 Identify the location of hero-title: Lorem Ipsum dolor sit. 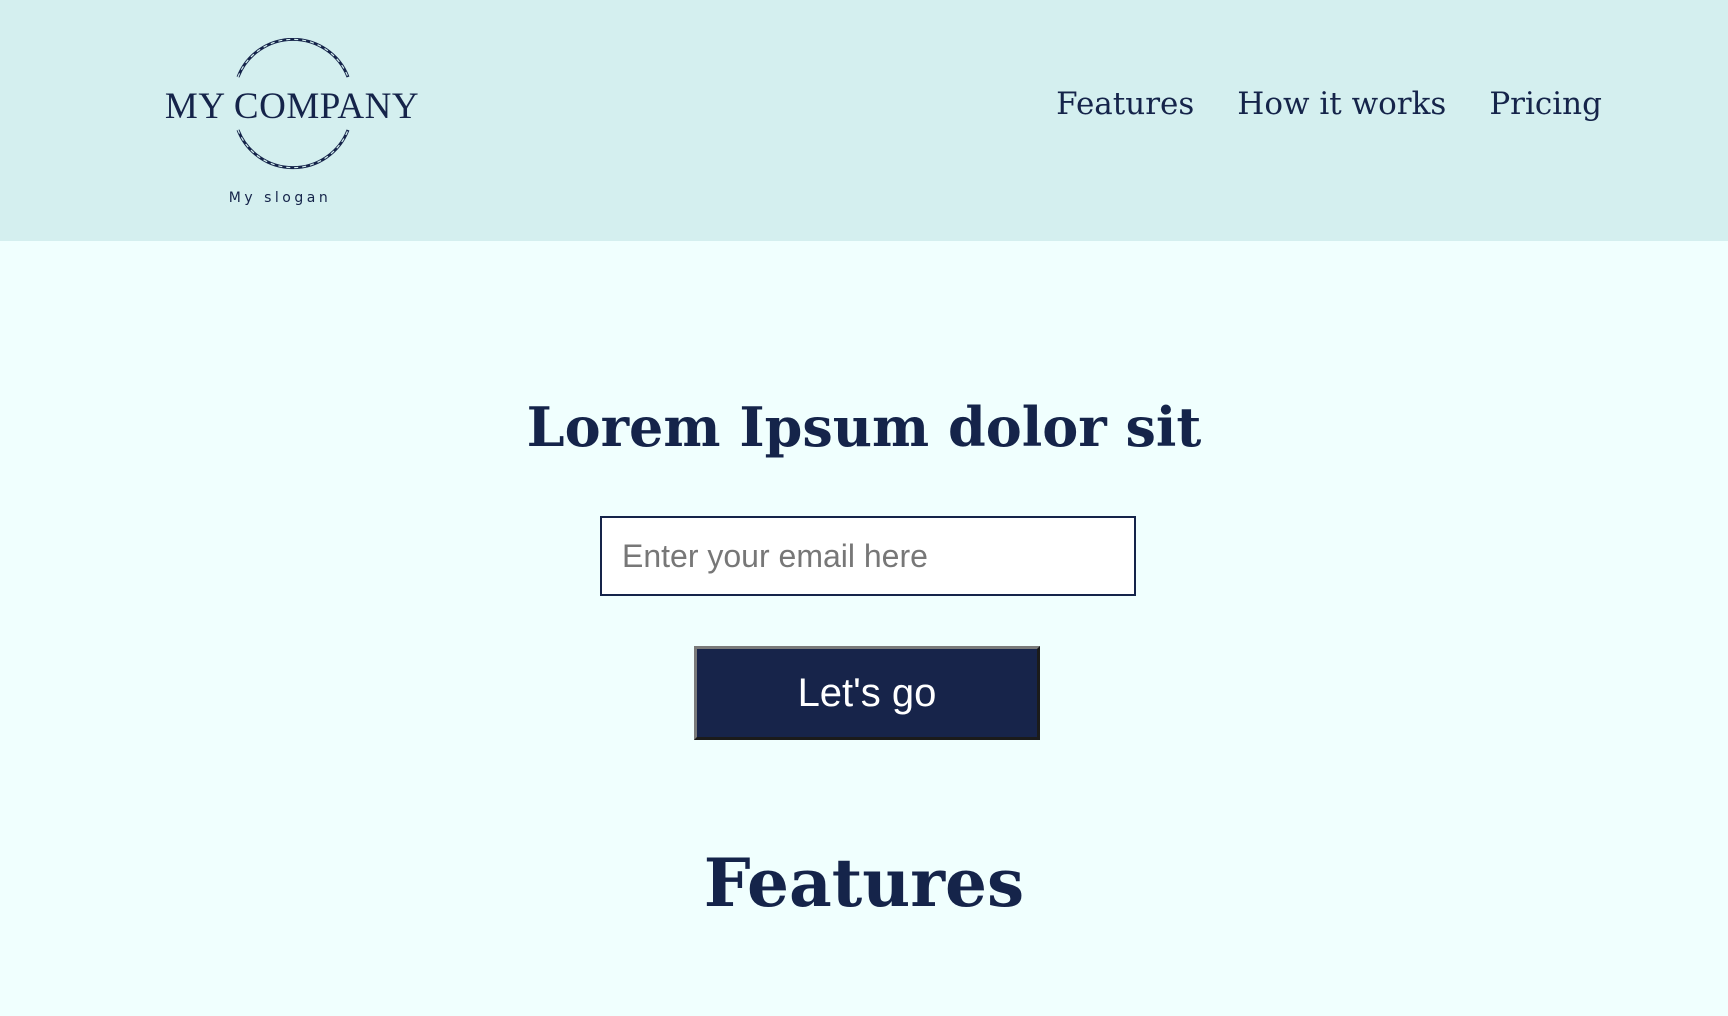
(864, 427).